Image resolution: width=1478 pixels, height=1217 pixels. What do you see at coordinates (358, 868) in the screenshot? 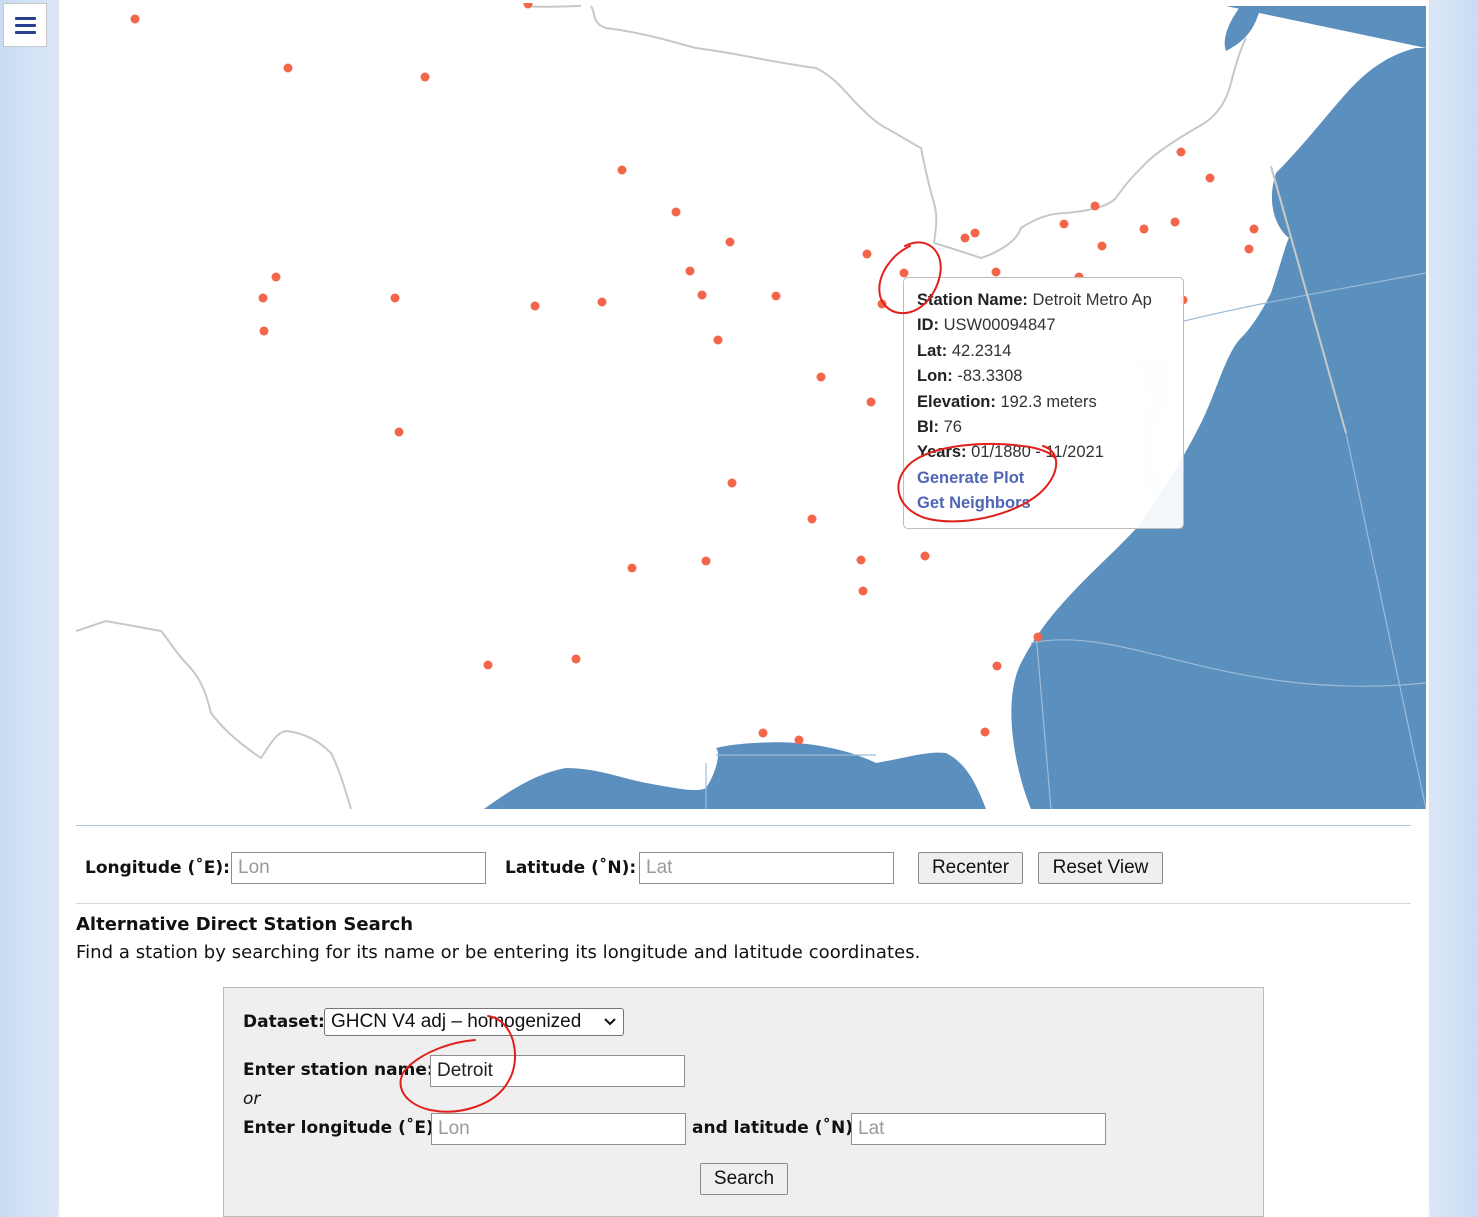
I see `longitude-input` at bounding box center [358, 868].